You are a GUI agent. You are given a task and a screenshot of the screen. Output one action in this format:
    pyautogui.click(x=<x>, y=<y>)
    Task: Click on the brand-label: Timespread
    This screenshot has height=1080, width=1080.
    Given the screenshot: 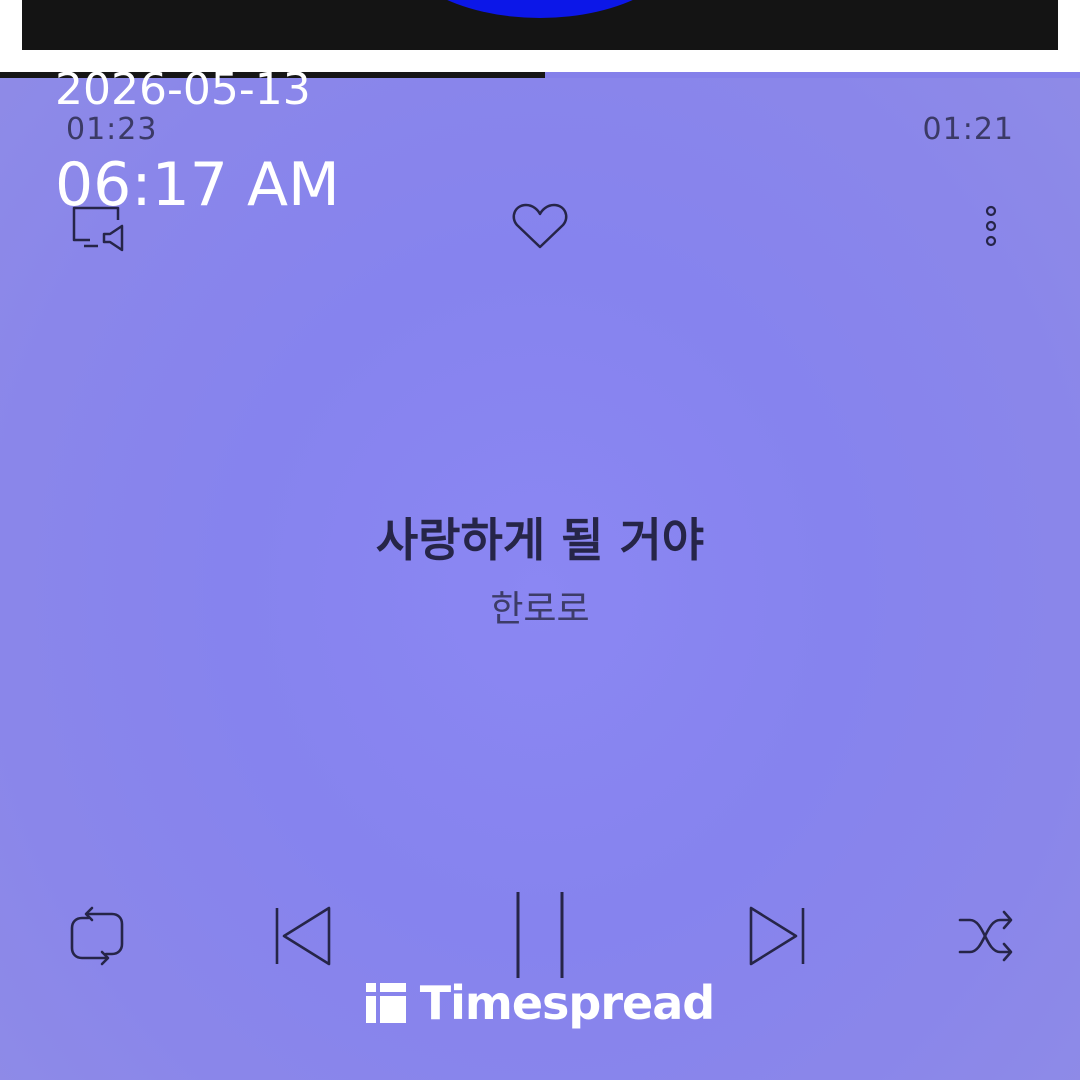 What is the action you would take?
    pyautogui.click(x=567, y=1003)
    